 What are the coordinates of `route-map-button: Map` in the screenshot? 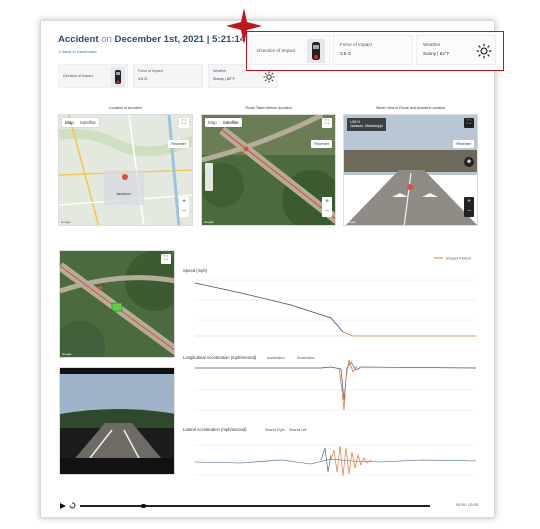 It's located at (212, 122).